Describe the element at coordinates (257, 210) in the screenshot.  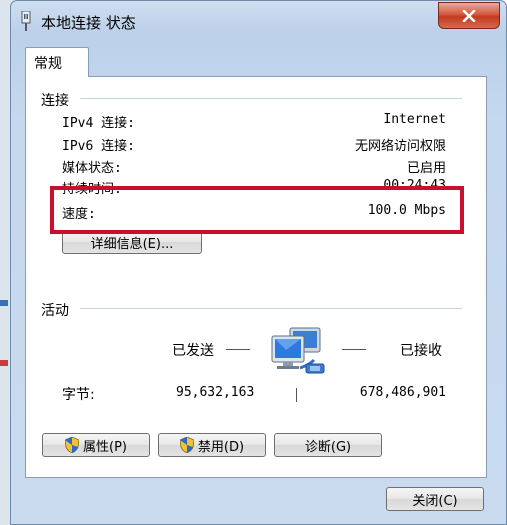
I see `speed-highlight-box` at that location.